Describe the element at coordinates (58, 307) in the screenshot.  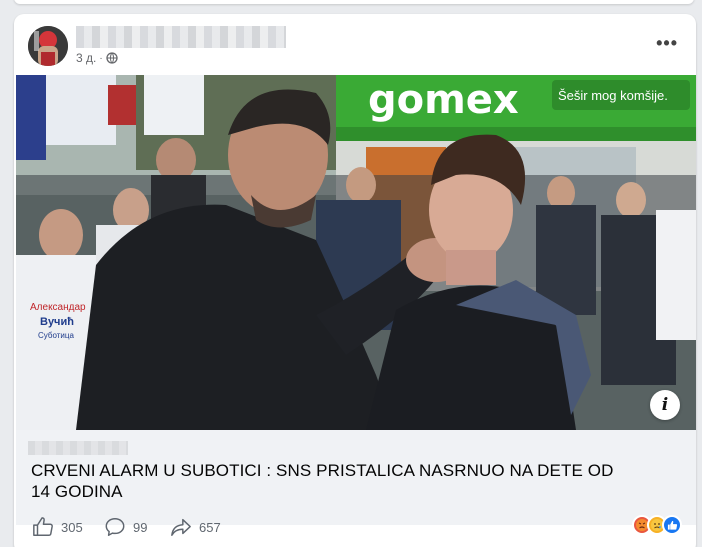
I see `shirt-text-1: Александар` at that location.